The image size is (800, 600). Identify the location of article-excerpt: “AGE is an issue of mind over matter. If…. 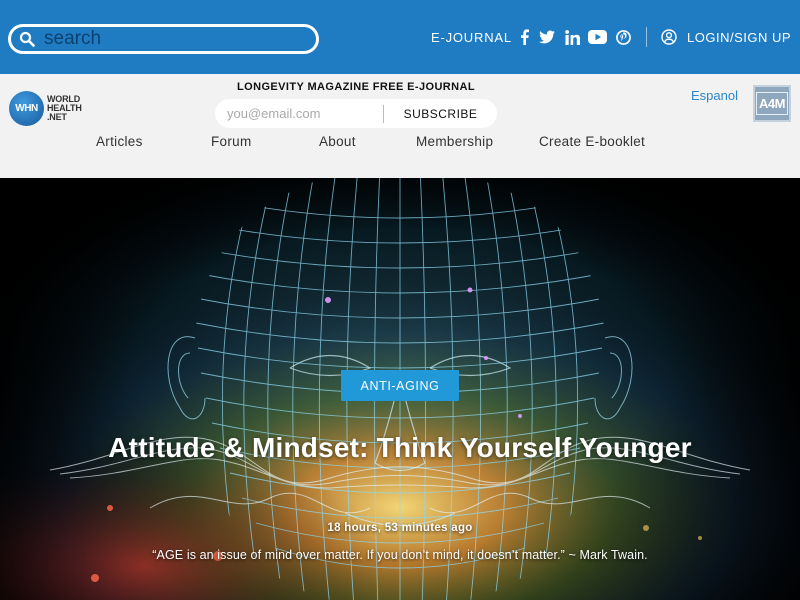
(400, 555).